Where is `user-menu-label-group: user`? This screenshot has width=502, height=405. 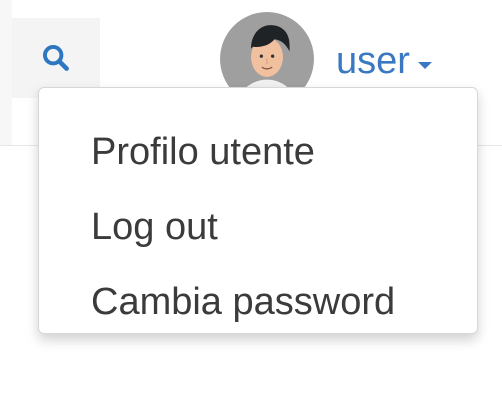 user-menu-label-group: user is located at coordinates (384, 61).